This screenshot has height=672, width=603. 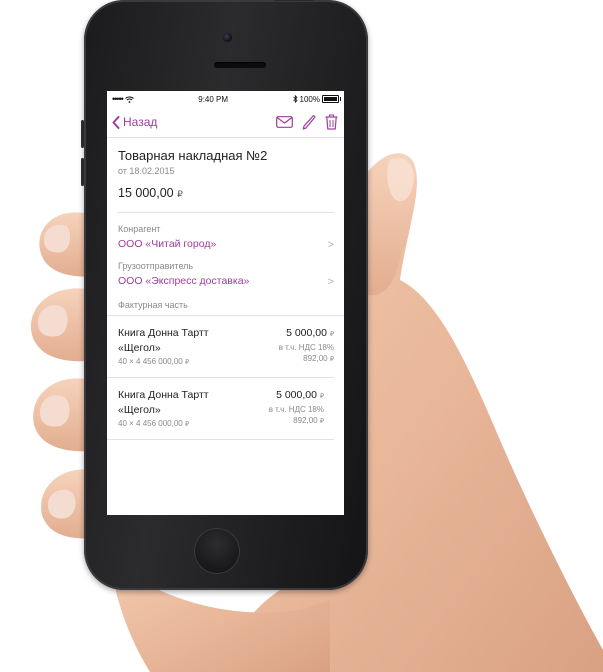 I want to click on field-label: Грузоотправитель, so click(x=156, y=266).